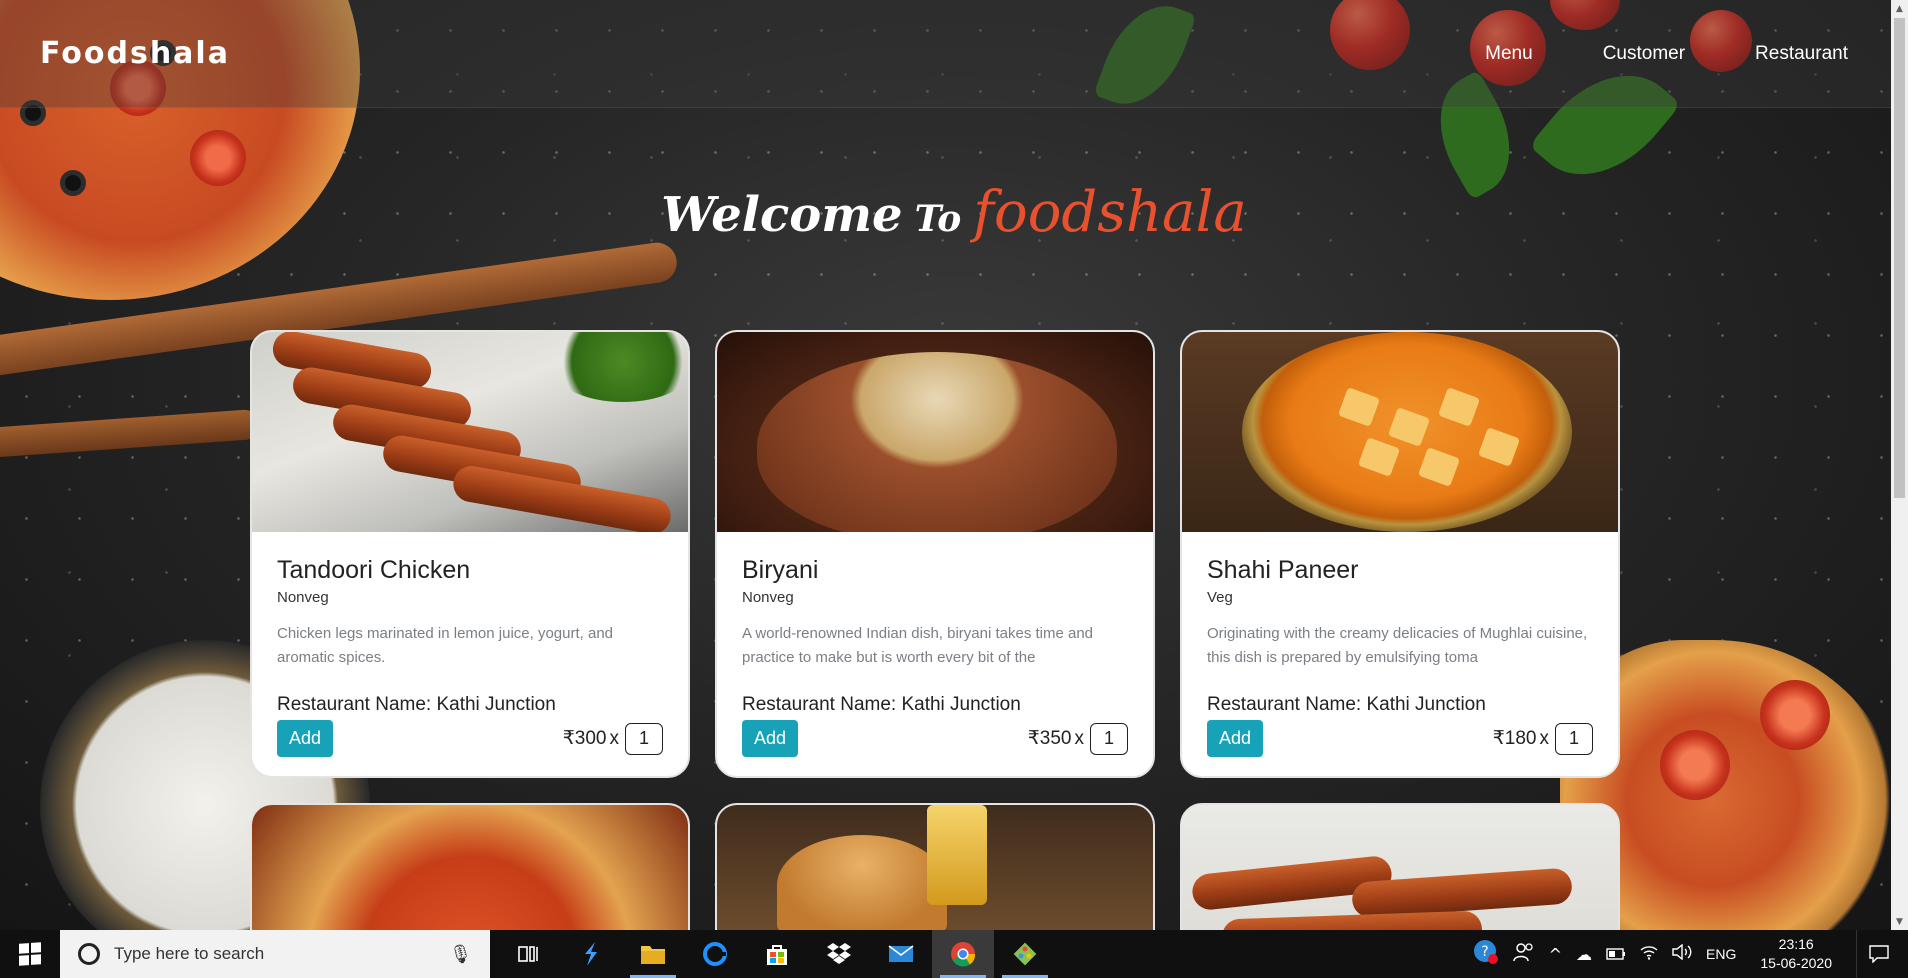 This screenshot has height=978, width=1908. Describe the element at coordinates (1796, 963) in the screenshot. I see `clock-date: 15-06-2020` at that location.